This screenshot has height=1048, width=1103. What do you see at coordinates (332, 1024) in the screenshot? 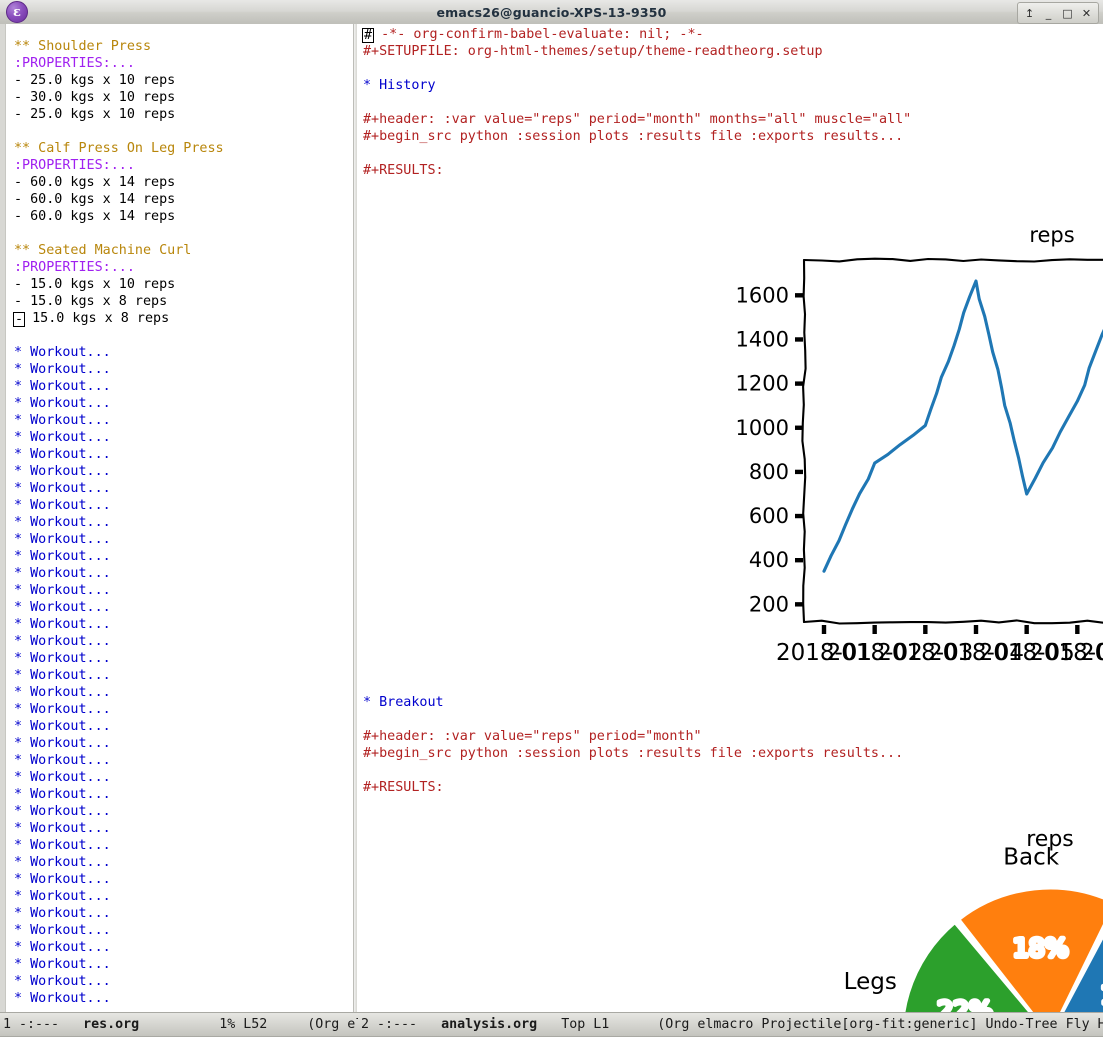
I see `modeline-left-major-mode: (Org elma` at bounding box center [332, 1024].